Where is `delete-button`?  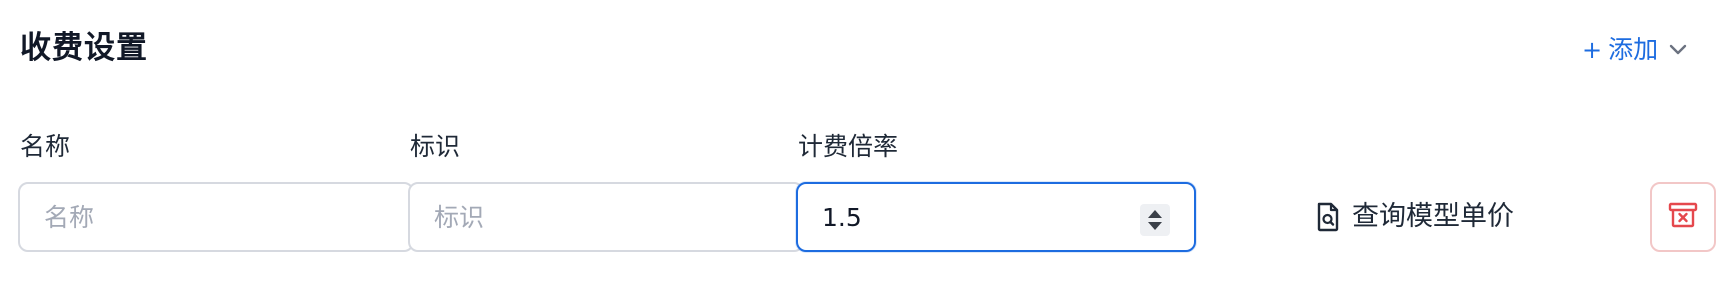
delete-button is located at coordinates (1683, 217).